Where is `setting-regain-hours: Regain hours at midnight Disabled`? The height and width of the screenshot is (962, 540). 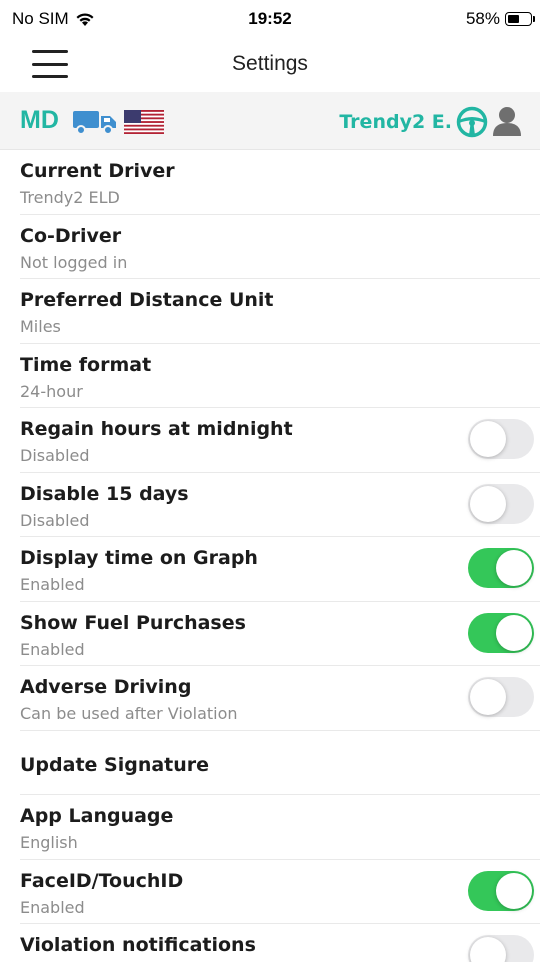
setting-regain-hours: Regain hours at midnight Disabled is located at coordinates (280, 440).